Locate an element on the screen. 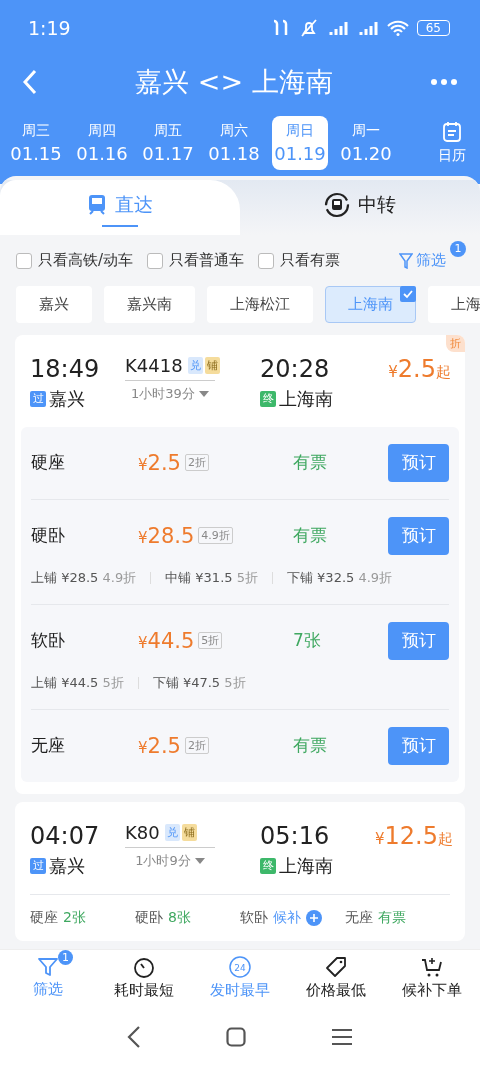 The width and height of the screenshot is (480, 1067). calendar-button: 日历 is located at coordinates (452, 143).